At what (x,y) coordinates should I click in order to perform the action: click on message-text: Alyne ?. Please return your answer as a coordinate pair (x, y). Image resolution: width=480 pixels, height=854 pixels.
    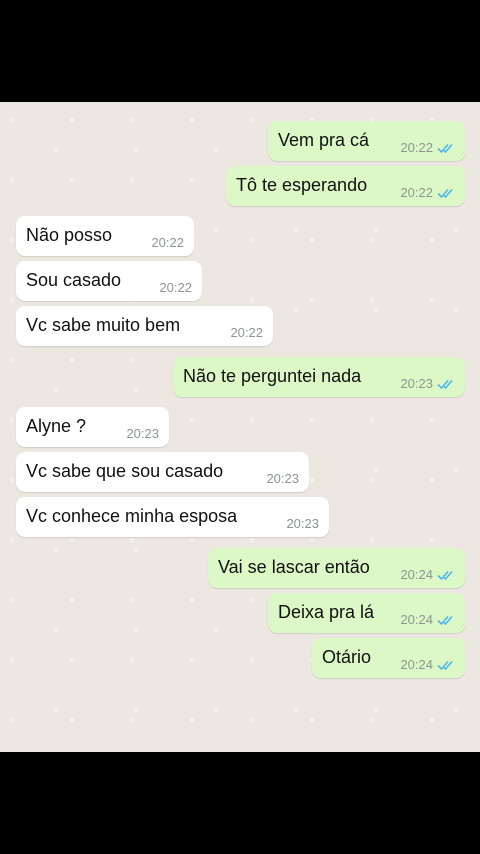
    Looking at the image, I should click on (56, 426).